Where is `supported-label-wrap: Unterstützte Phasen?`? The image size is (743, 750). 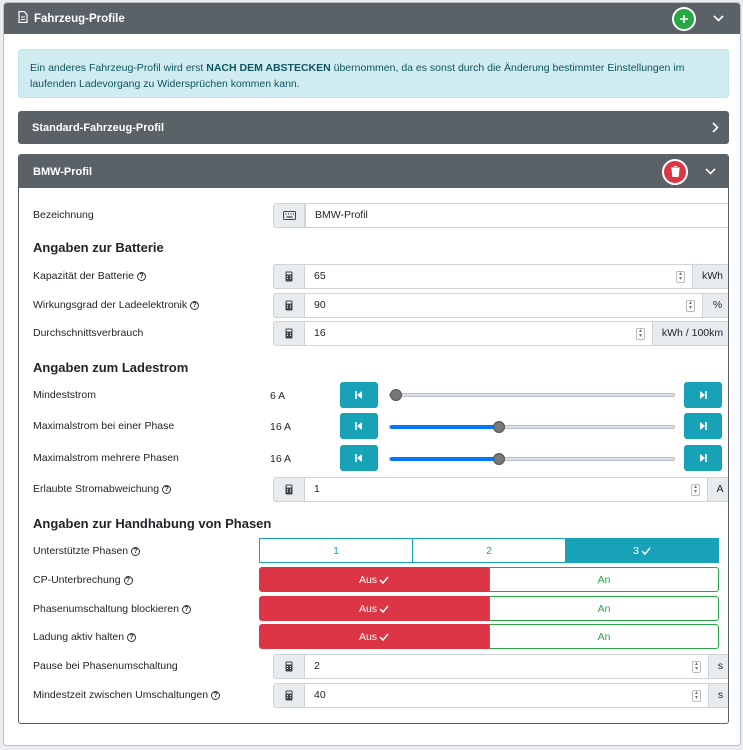 supported-label-wrap: Unterstützte Phasen? is located at coordinates (87, 551).